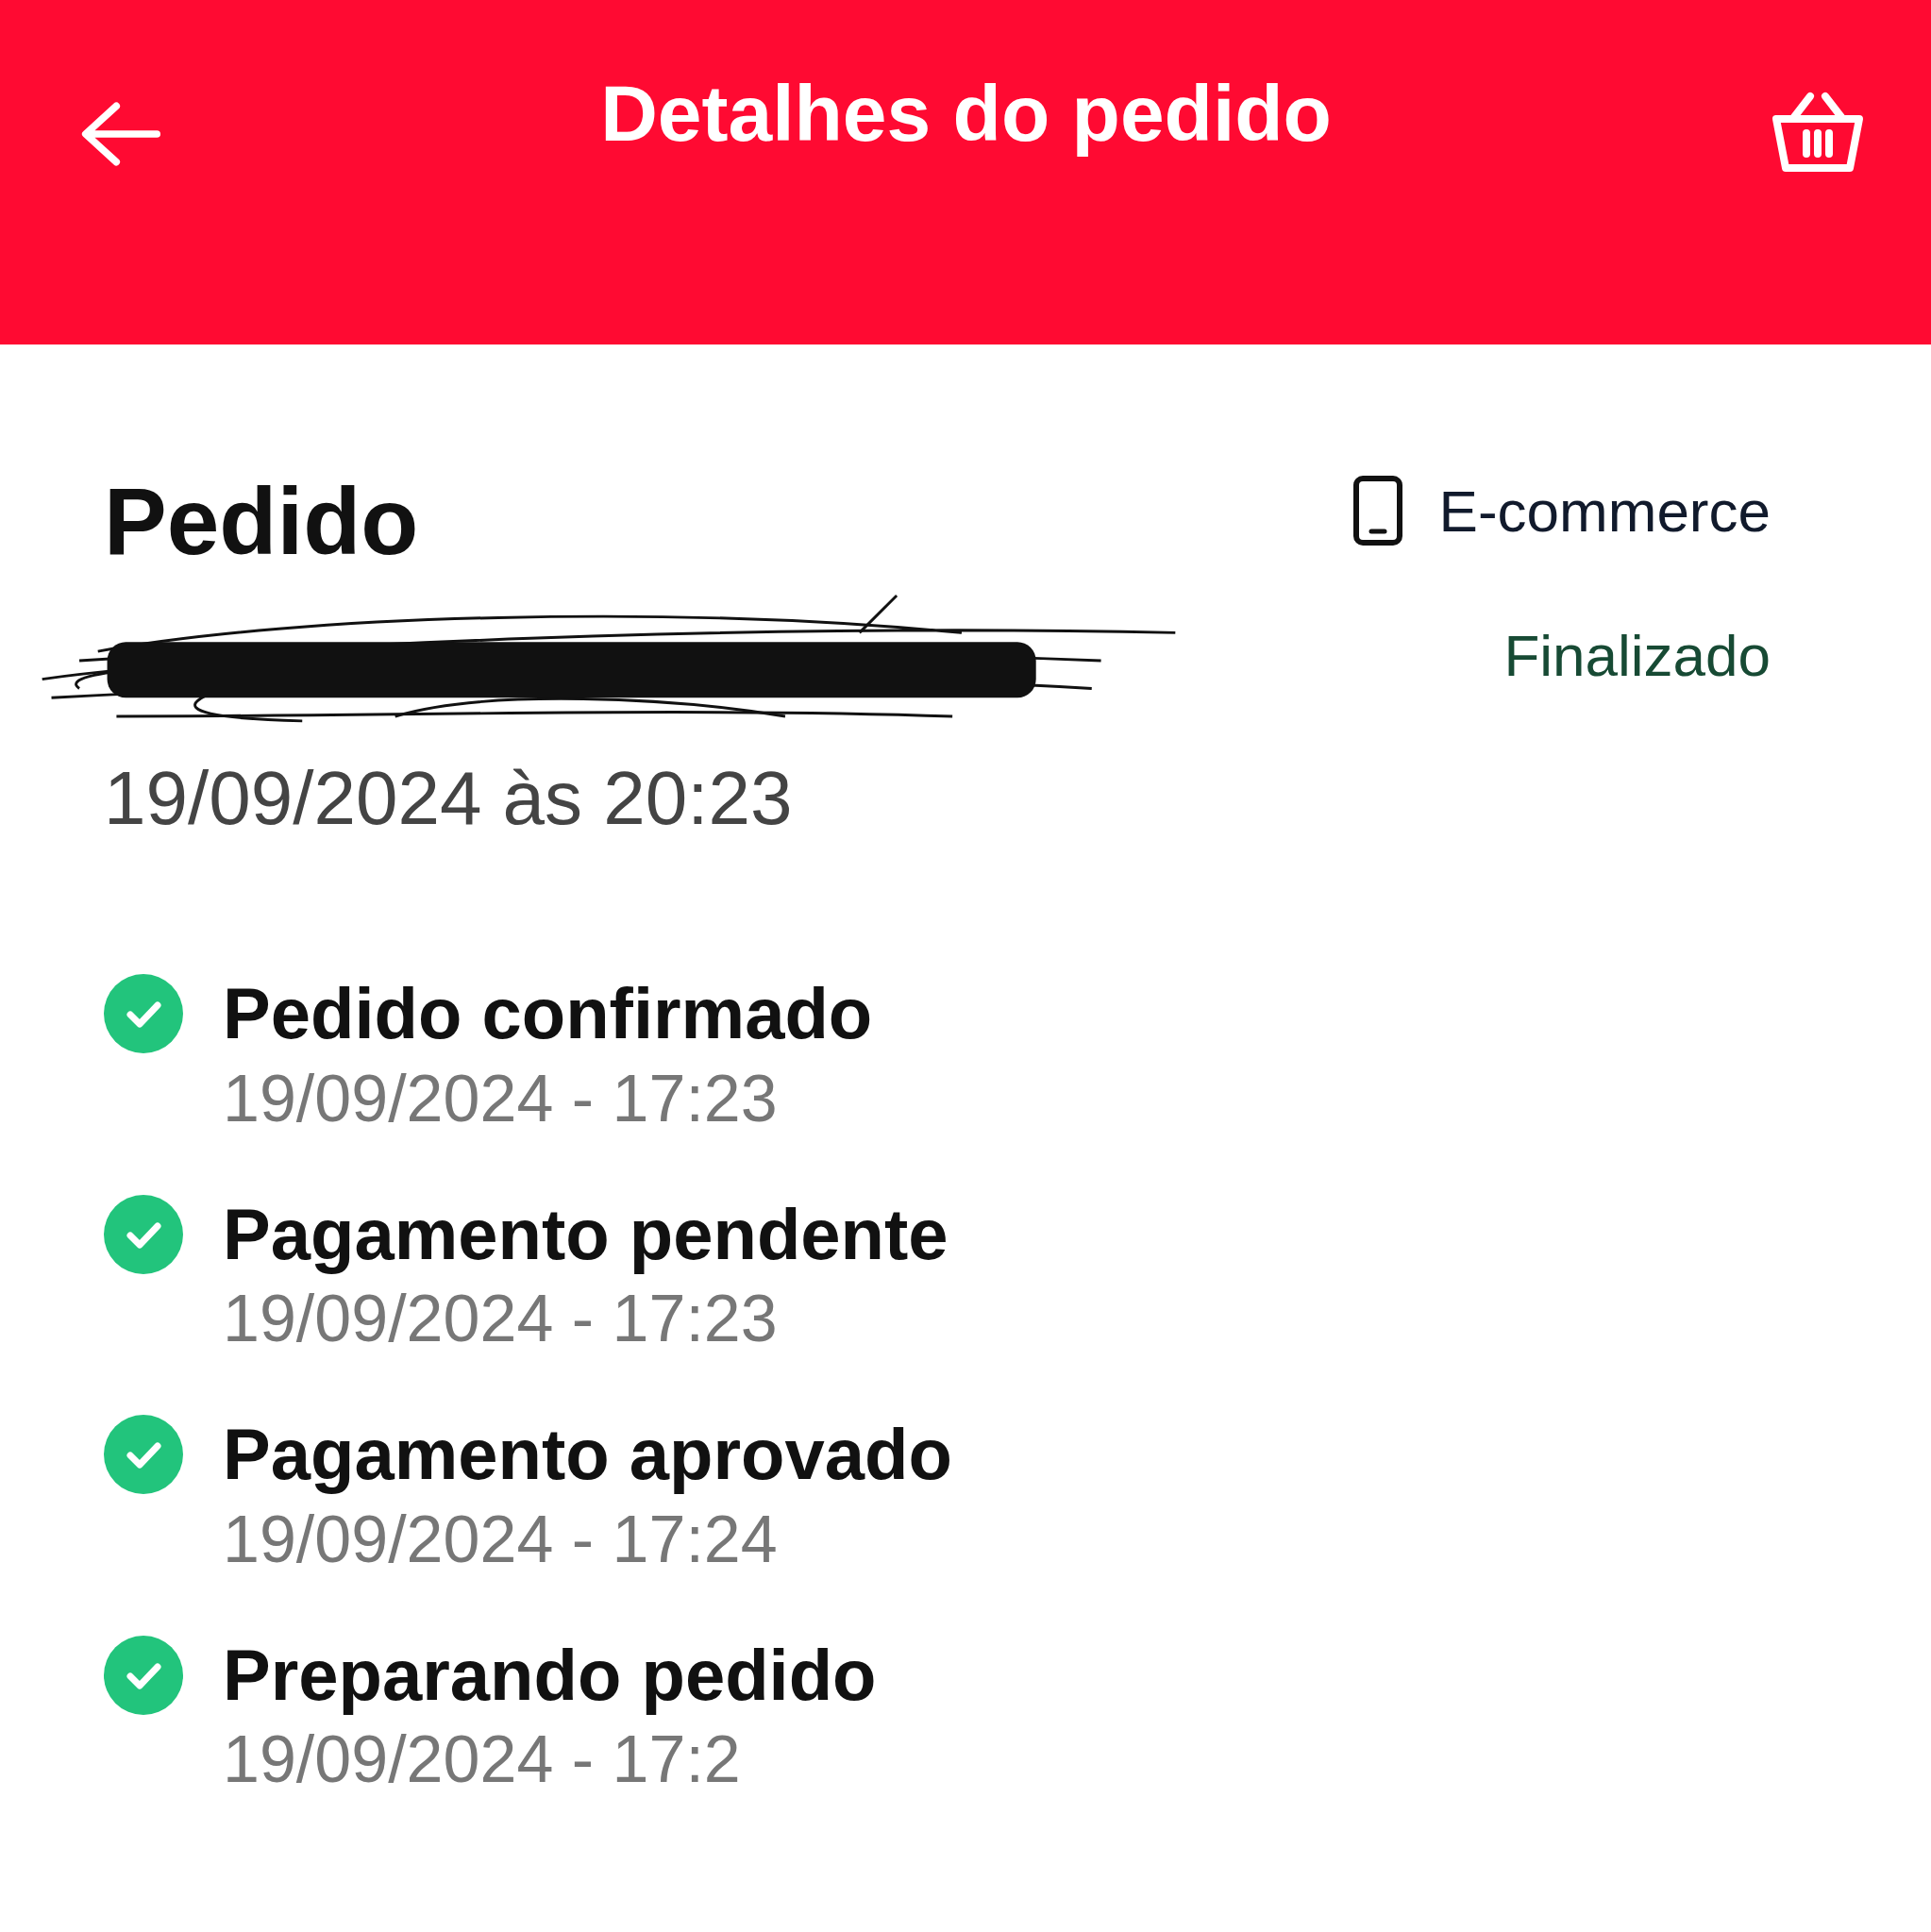 Image resolution: width=1931 pixels, height=1932 pixels. I want to click on step-title: Preparando pedido, so click(550, 1675).